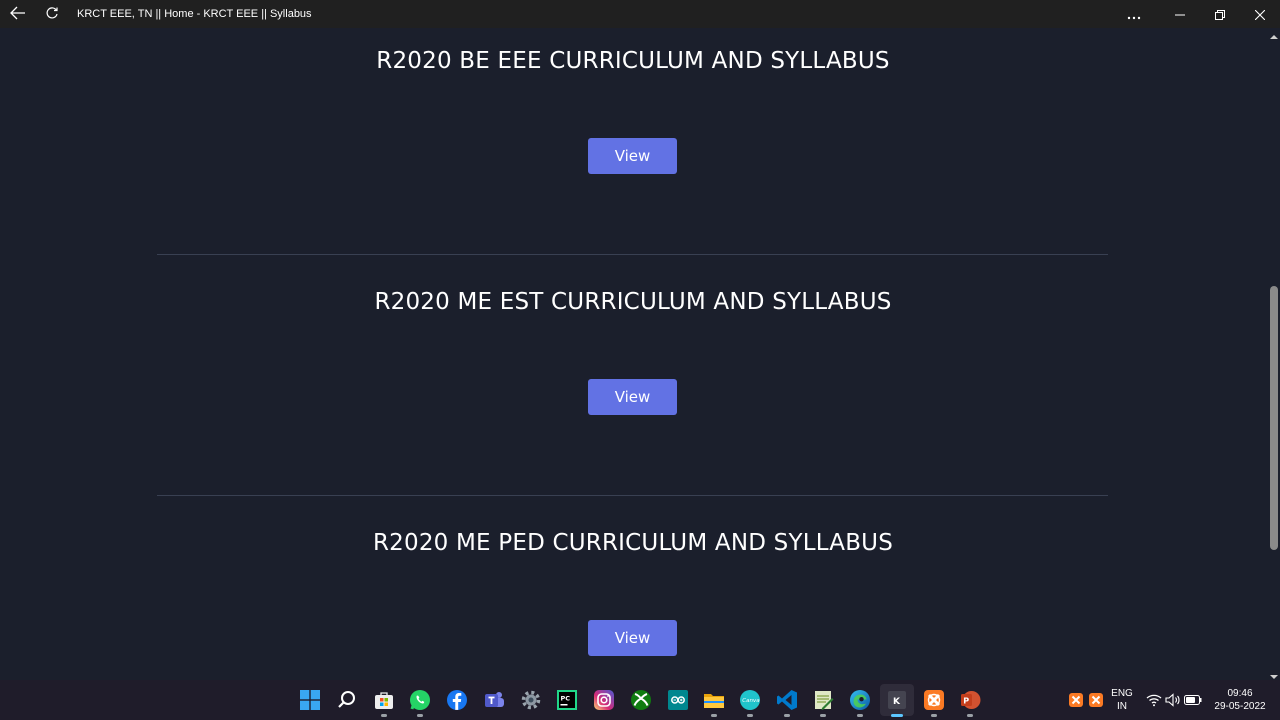 The height and width of the screenshot is (720, 1280). I want to click on caret-up-icon, so click(1274, 34).